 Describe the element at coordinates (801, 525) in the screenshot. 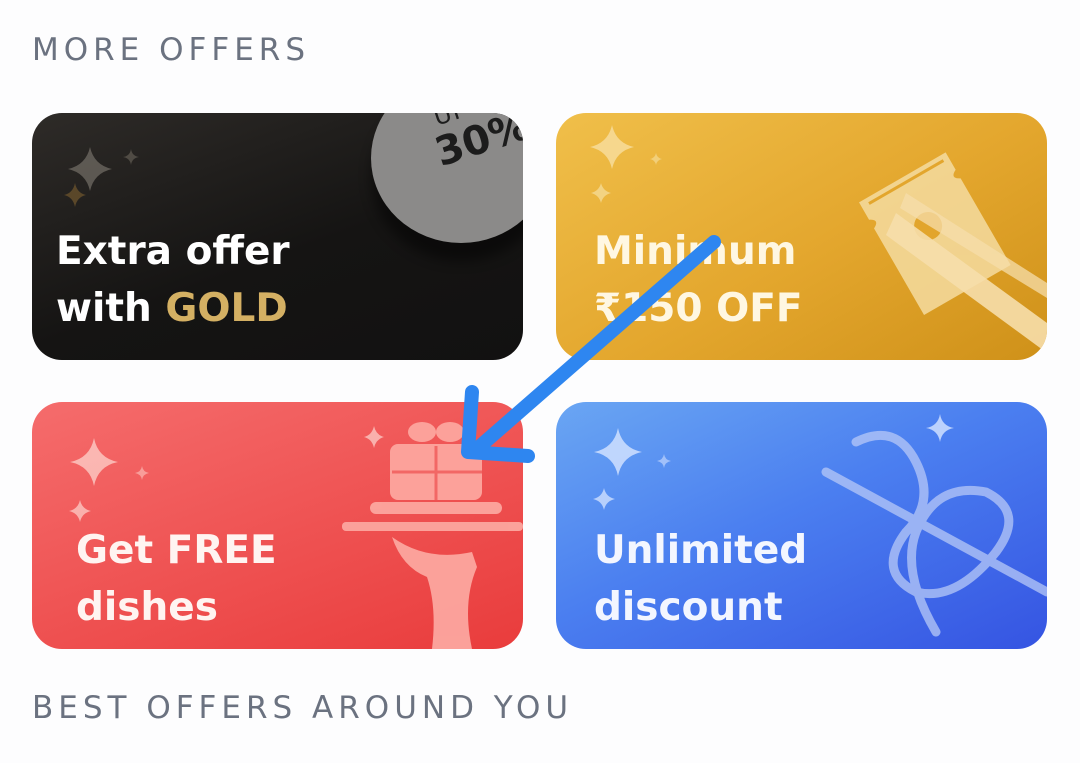

I see `unlimited-discount-card: Unlimited discount` at that location.